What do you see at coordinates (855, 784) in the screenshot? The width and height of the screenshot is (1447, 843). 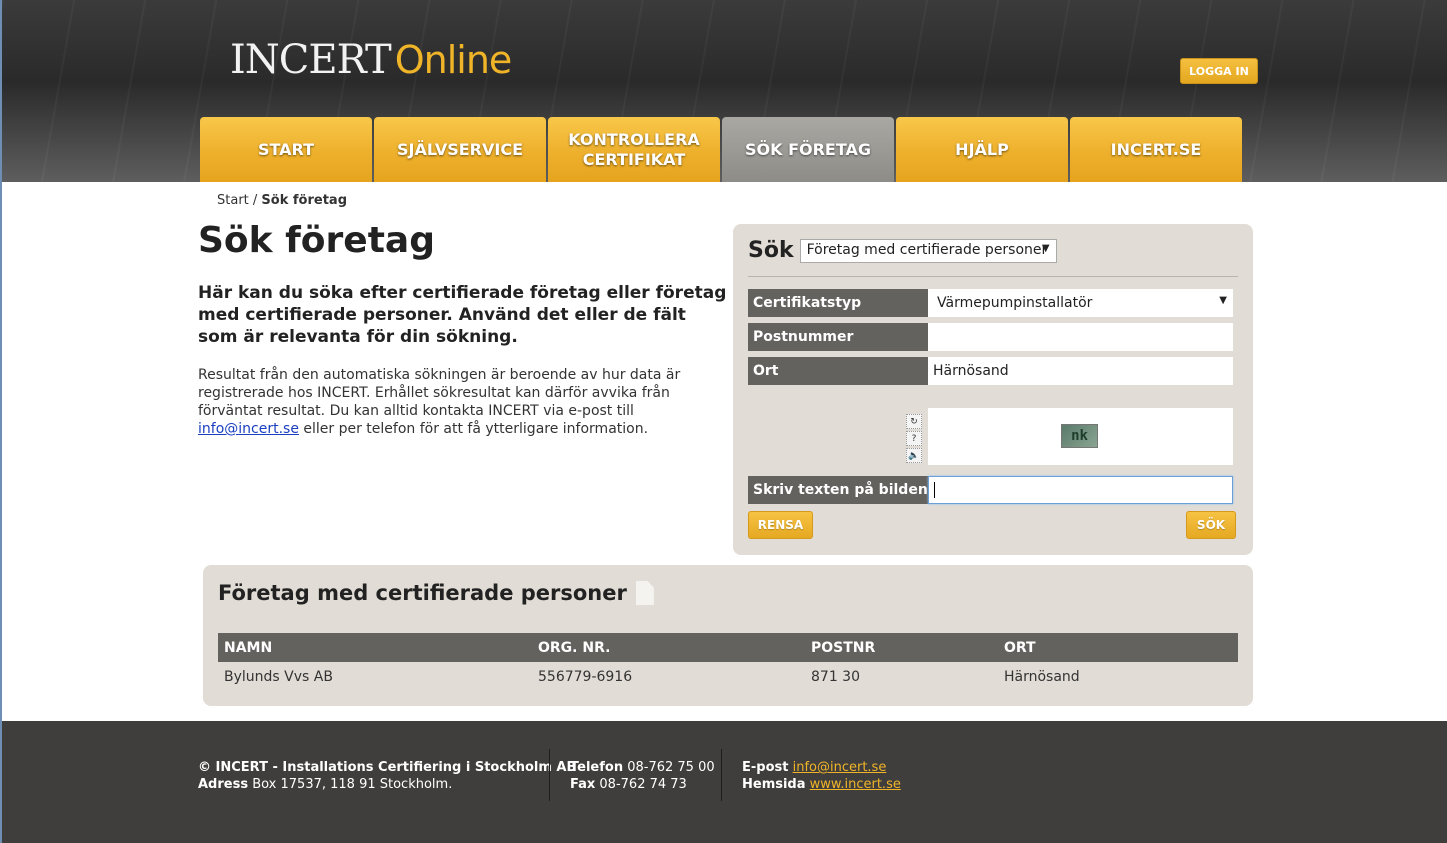 I see `footer-web-link: www.incert.se` at bounding box center [855, 784].